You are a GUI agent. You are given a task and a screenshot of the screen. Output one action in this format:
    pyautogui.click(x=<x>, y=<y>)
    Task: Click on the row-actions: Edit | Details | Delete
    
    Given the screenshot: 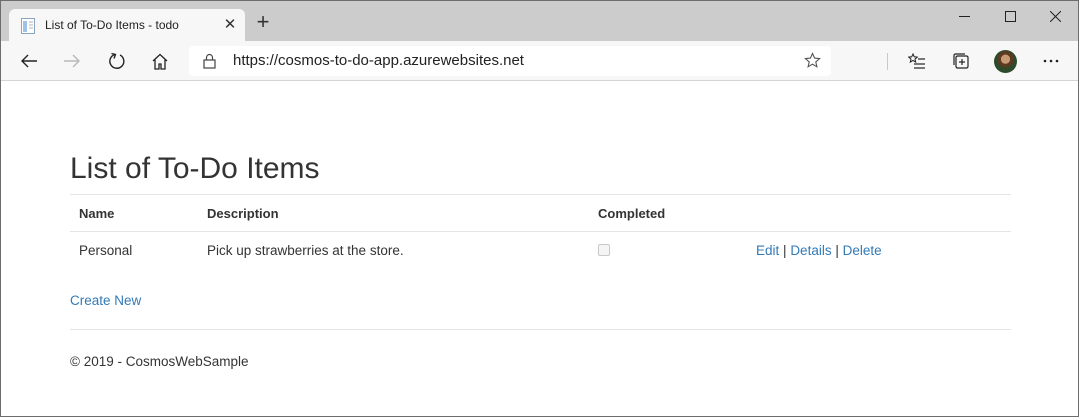 What is the action you would take?
    pyautogui.click(x=819, y=250)
    